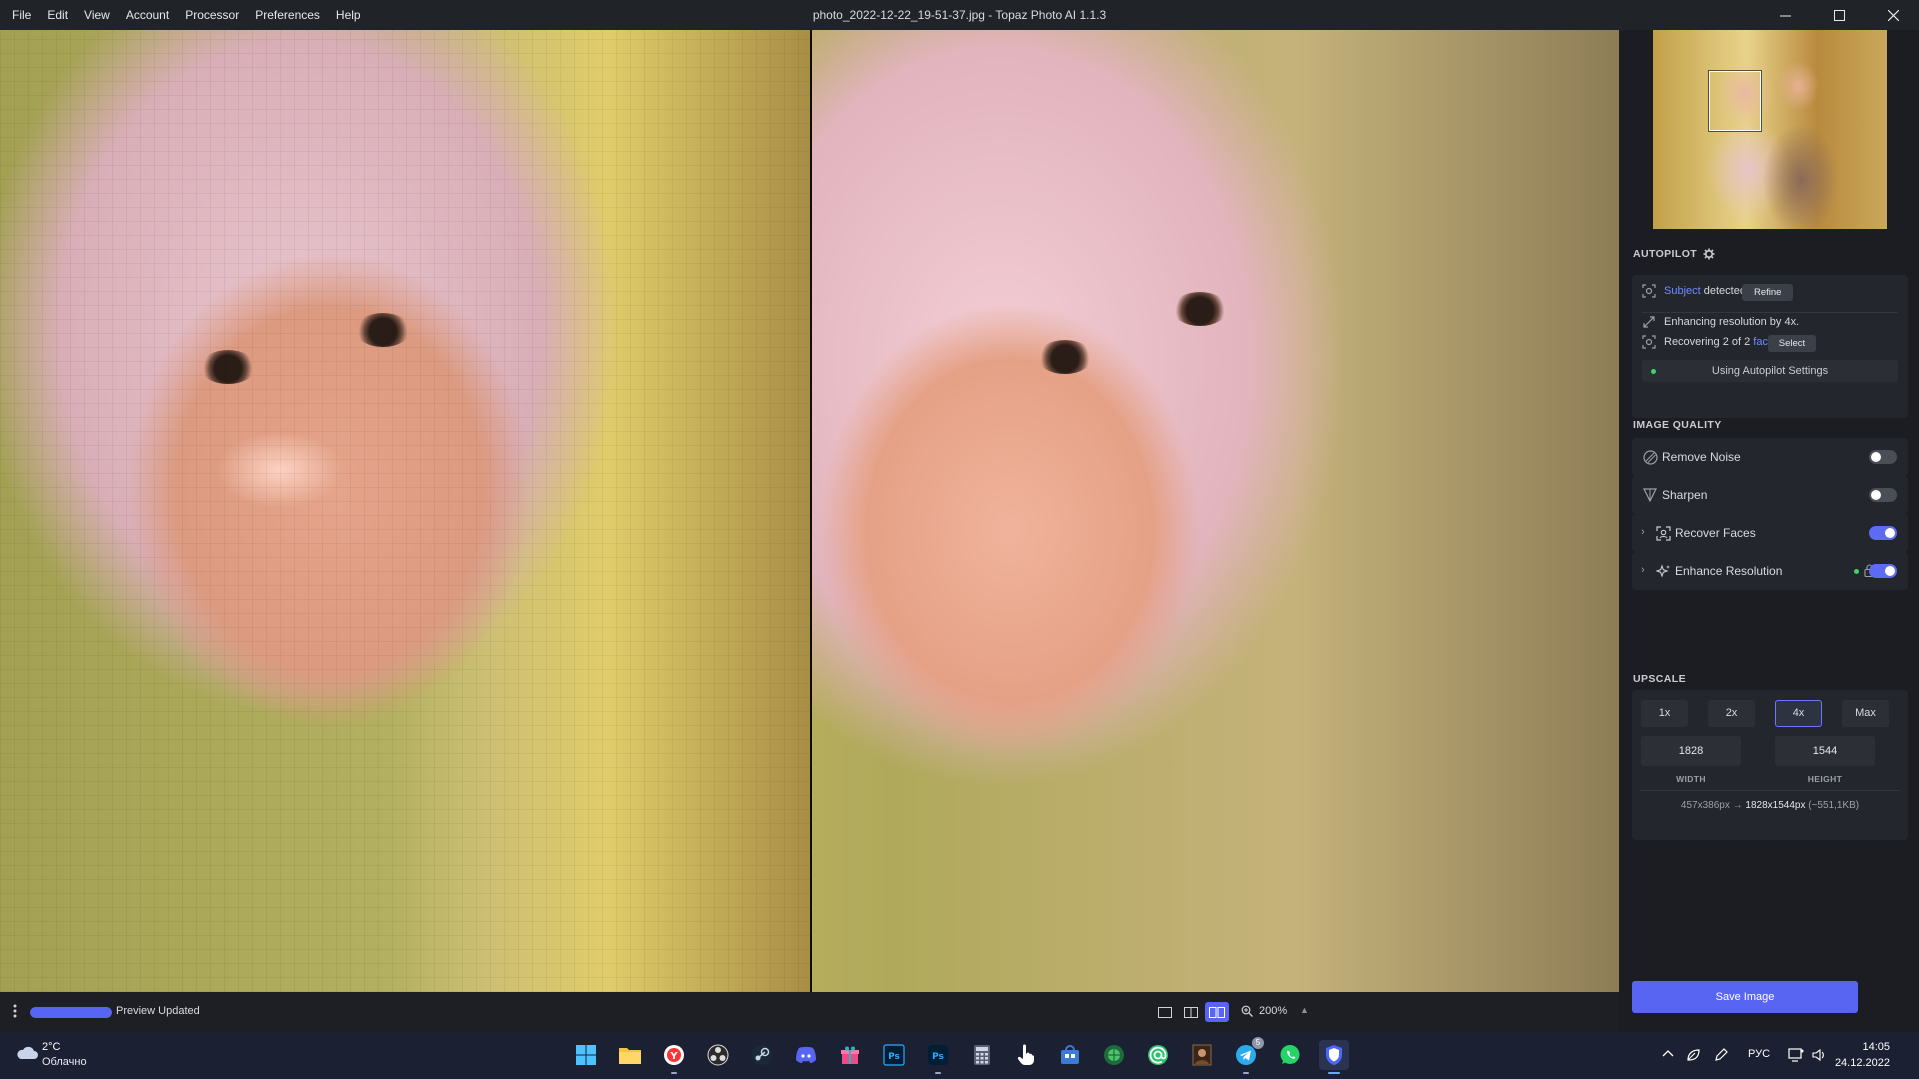 The height and width of the screenshot is (1079, 1919). What do you see at coordinates (1026, 1055) in the screenshot?
I see `pointer-app-taskbar-button` at bounding box center [1026, 1055].